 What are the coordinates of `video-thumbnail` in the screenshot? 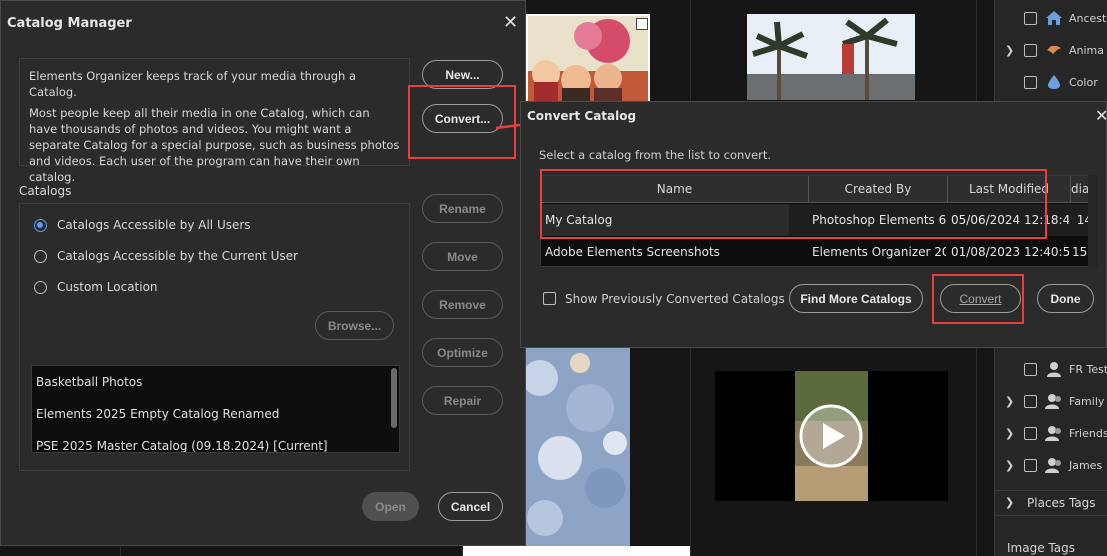 It's located at (831, 436).